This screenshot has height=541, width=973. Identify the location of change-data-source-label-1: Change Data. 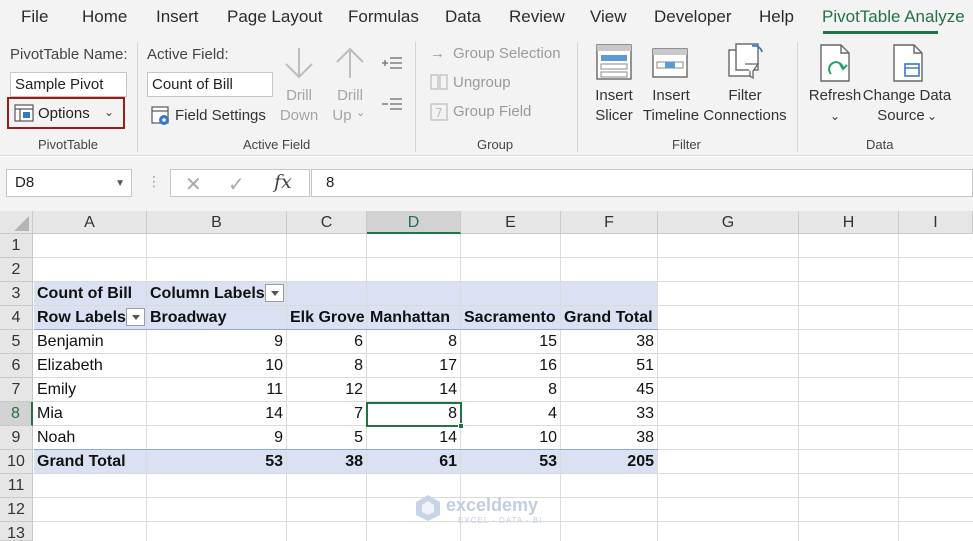
(907, 96).